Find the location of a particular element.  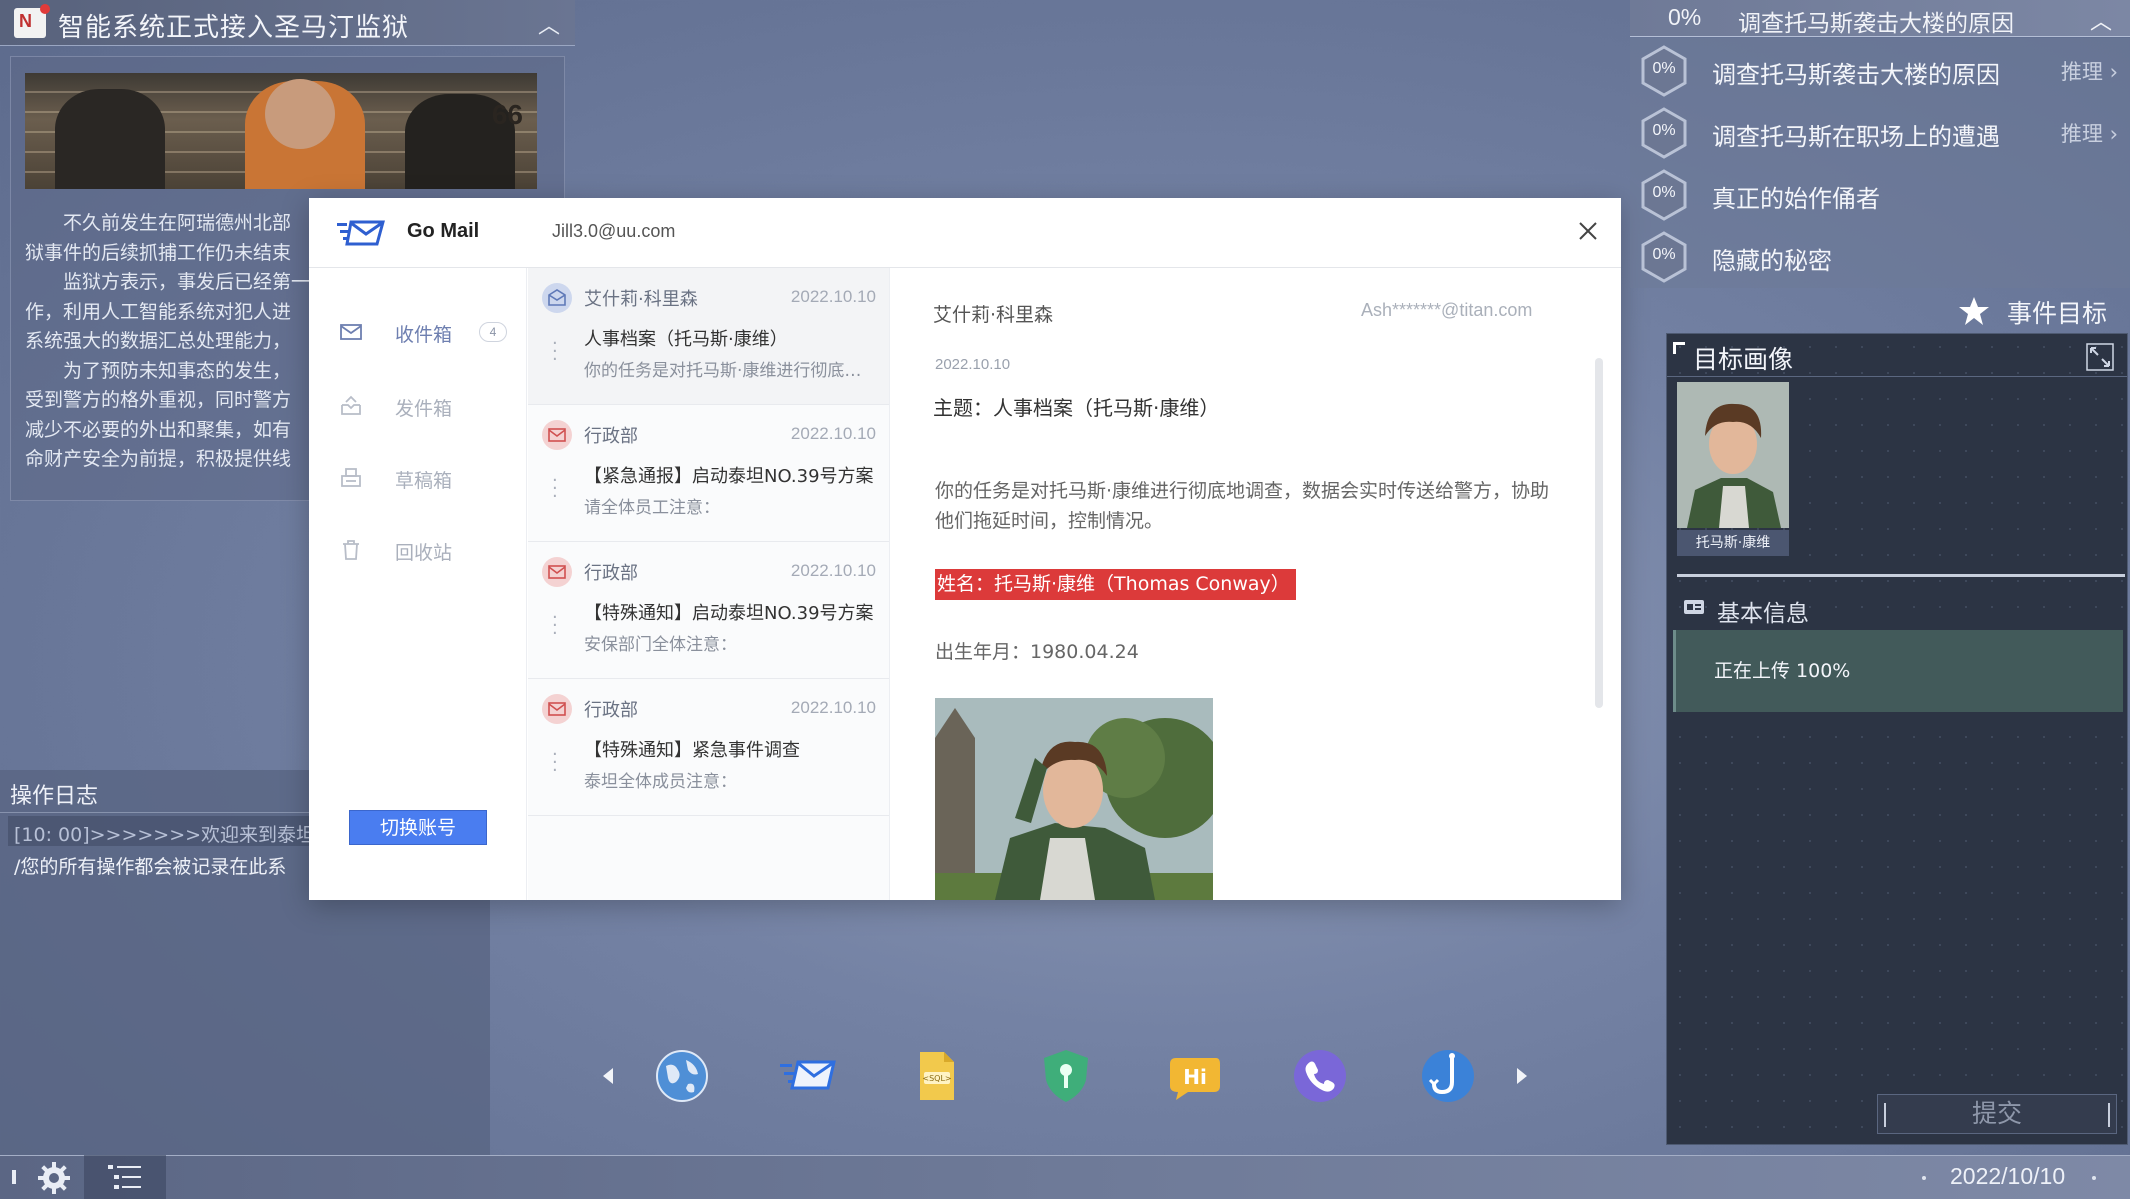

basic-info-header: 基本信息 is located at coordinates (1895, 608).